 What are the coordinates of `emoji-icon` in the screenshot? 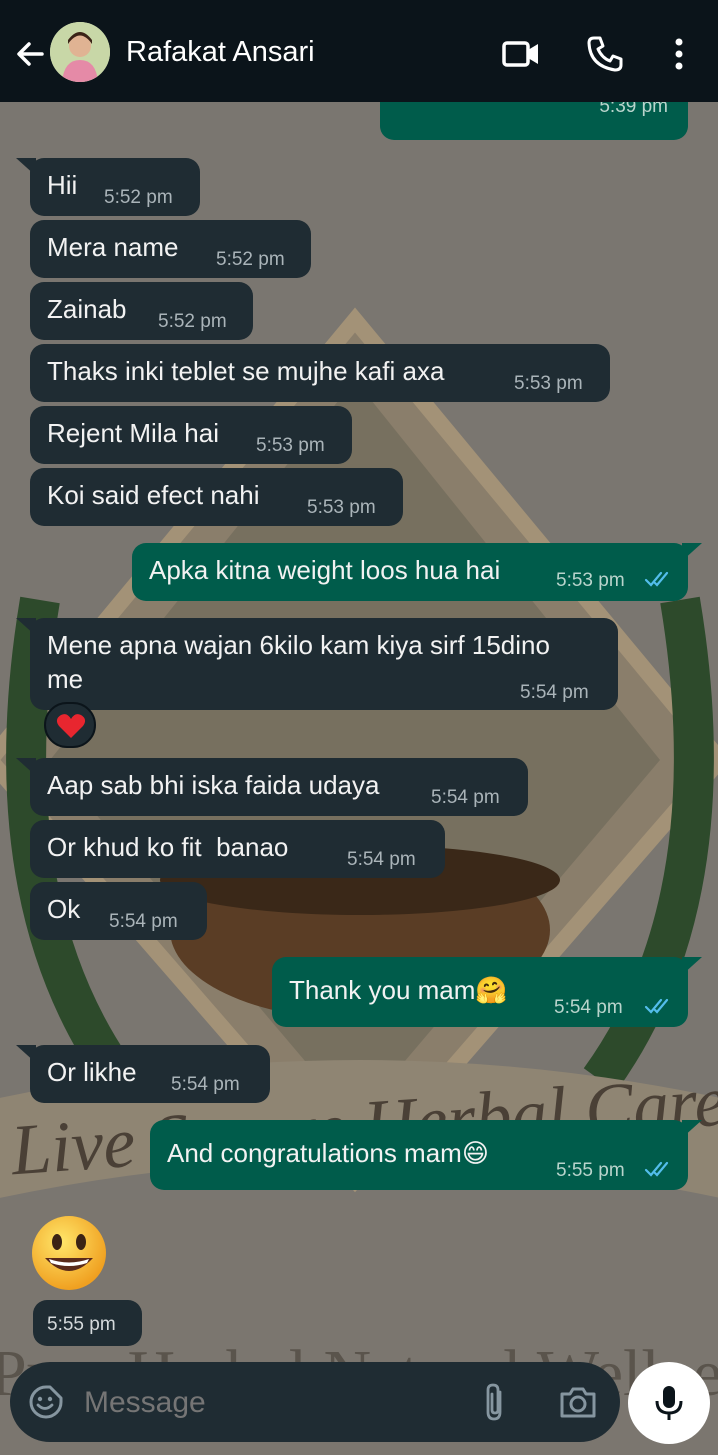 It's located at (46, 1402).